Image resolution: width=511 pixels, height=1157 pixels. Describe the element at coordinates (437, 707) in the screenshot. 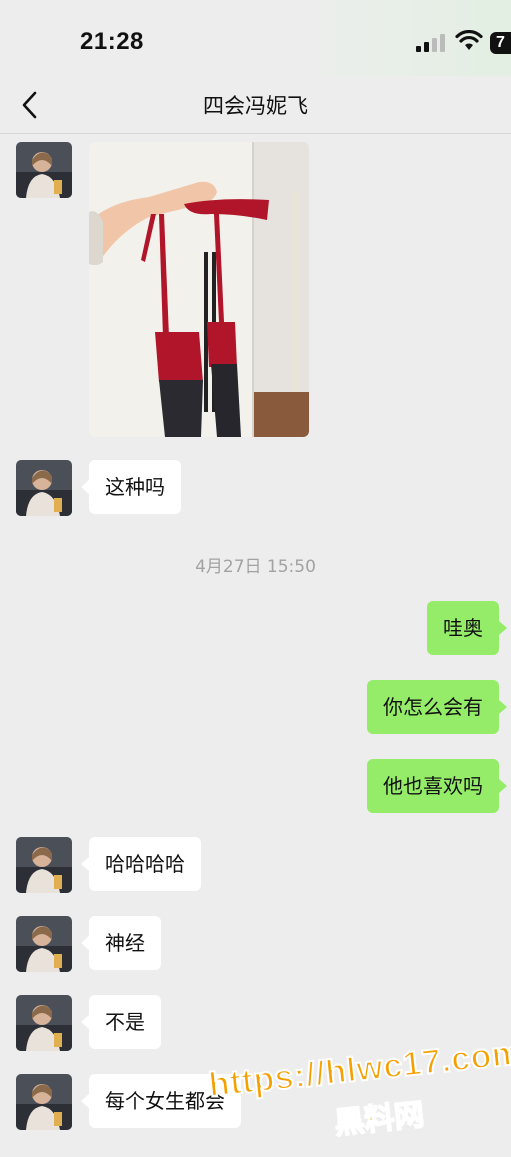

I see `outgoing-message: 你怎么会有` at that location.